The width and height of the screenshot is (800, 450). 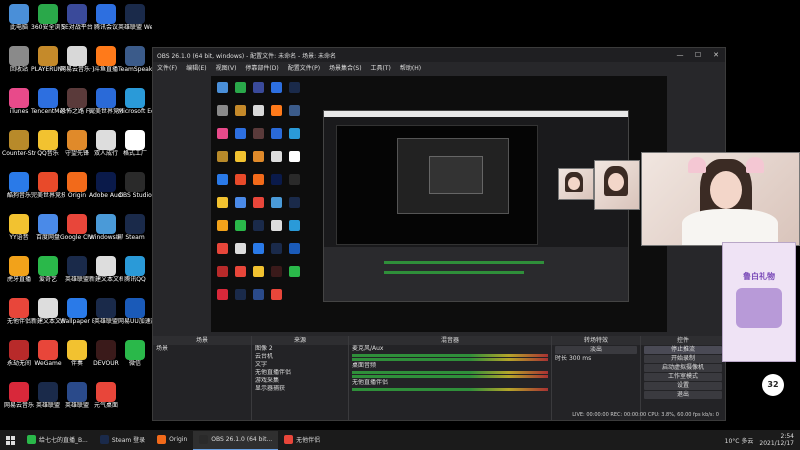 I want to click on source-item: 显示器捕获, so click(x=300, y=389).